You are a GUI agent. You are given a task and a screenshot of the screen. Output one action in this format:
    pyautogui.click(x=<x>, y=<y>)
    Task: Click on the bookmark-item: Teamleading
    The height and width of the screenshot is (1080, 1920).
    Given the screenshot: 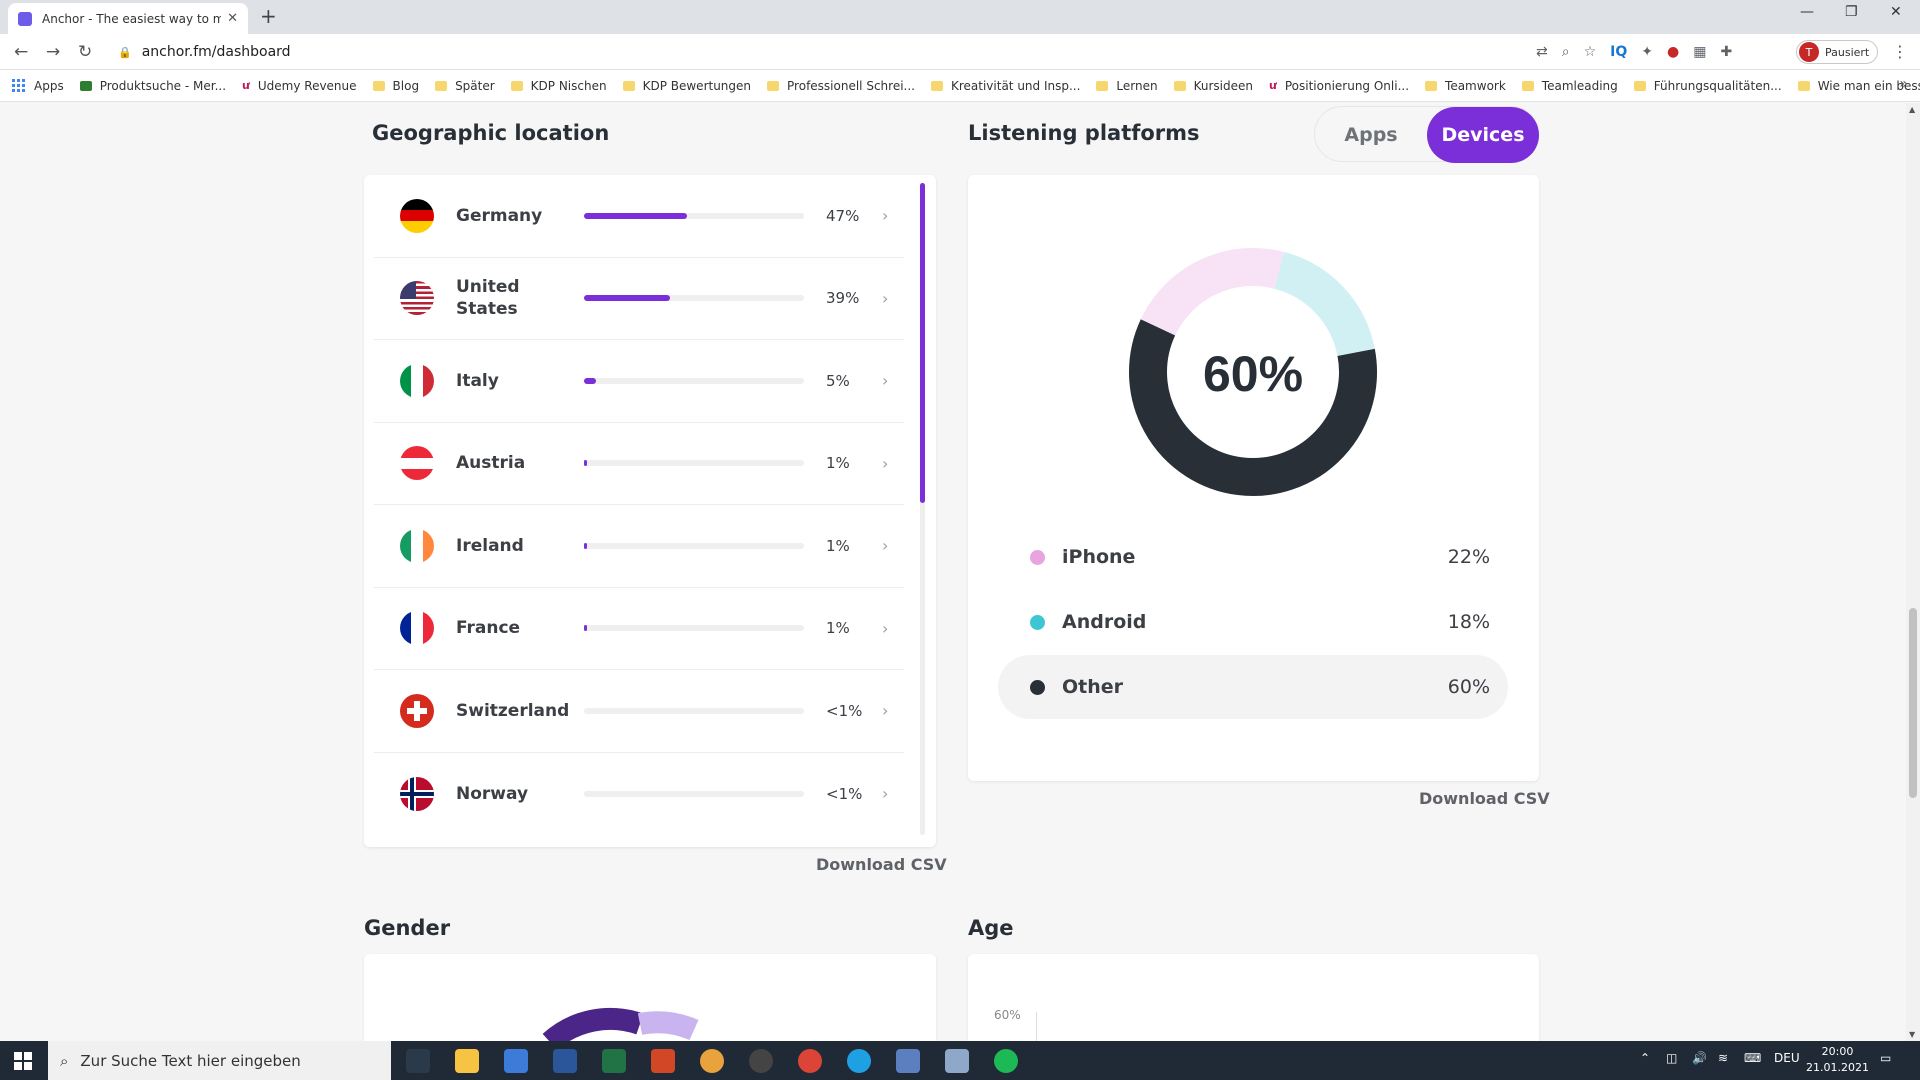 What is the action you would take?
    pyautogui.click(x=1569, y=86)
    